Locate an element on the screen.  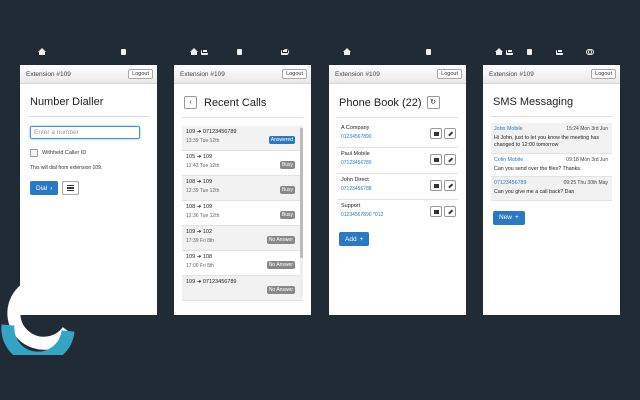
contact-row: A Company 01234567890 is located at coordinates (397, 135).